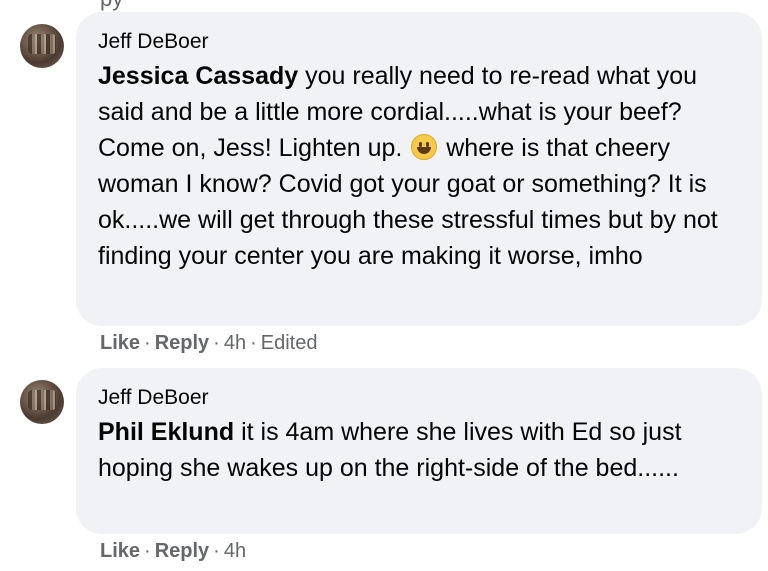 The width and height of the screenshot is (768, 571). What do you see at coordinates (111, 6) in the screenshot?
I see `previous-comment-fragment: py` at bounding box center [111, 6].